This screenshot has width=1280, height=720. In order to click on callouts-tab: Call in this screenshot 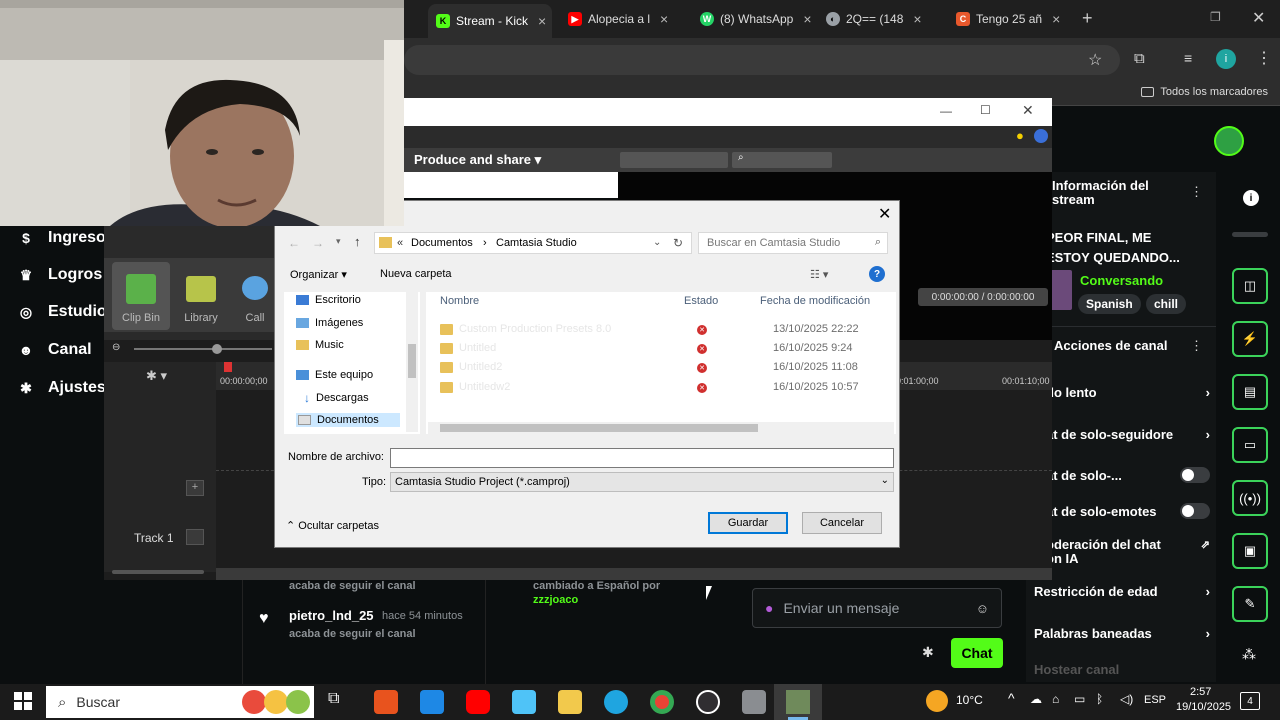, I will do `click(255, 296)`.